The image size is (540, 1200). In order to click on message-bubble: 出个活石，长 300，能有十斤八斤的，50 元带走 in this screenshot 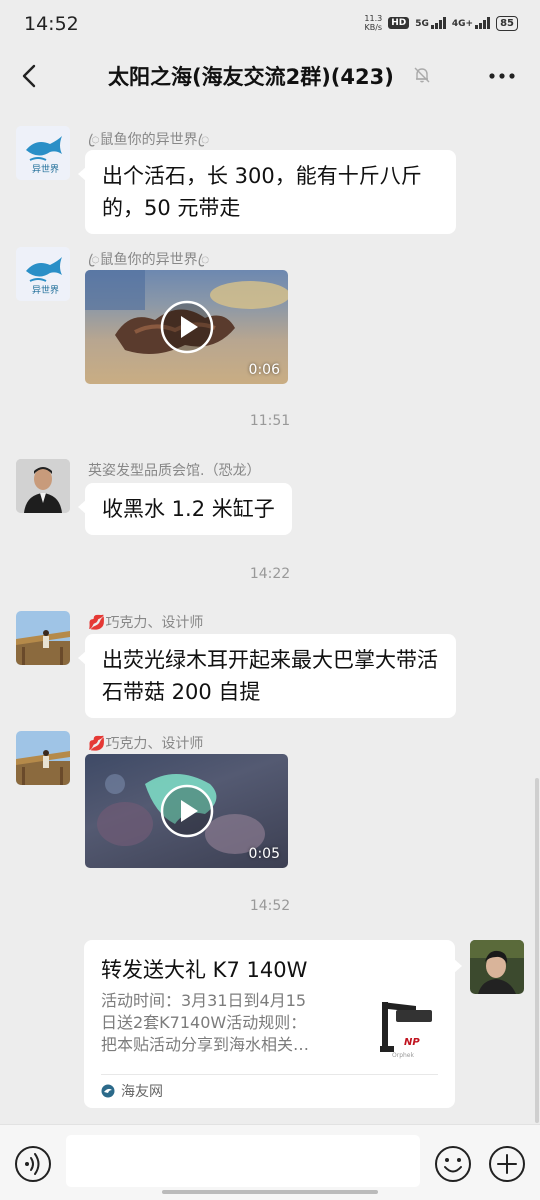, I will do `click(267, 192)`.